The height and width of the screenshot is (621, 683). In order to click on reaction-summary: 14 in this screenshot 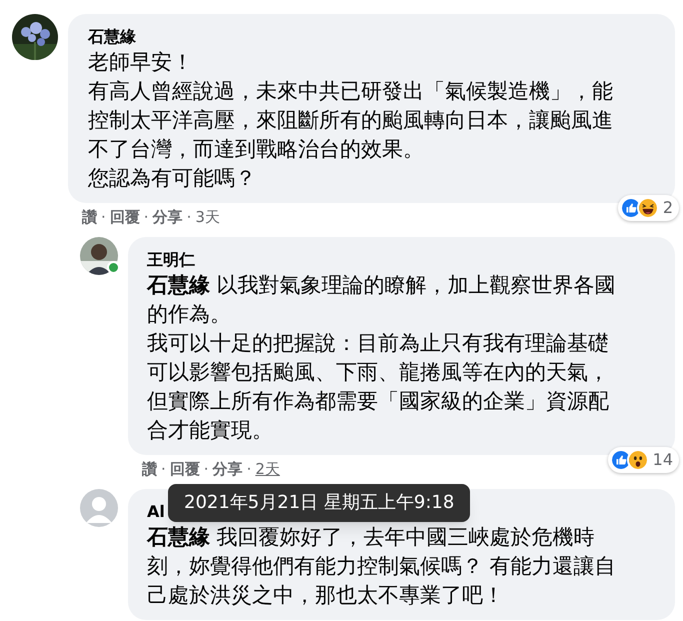, I will do `click(643, 460)`.